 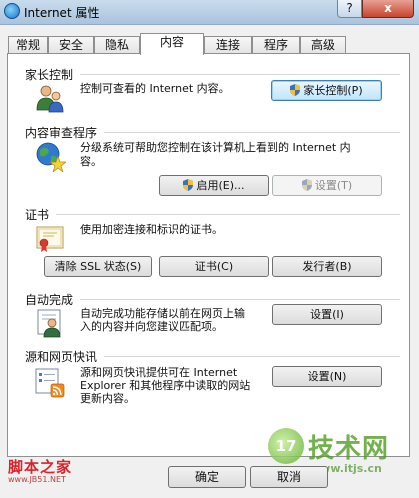 What do you see at coordinates (50, 99) in the screenshot?
I see `parental-users-icon` at bounding box center [50, 99].